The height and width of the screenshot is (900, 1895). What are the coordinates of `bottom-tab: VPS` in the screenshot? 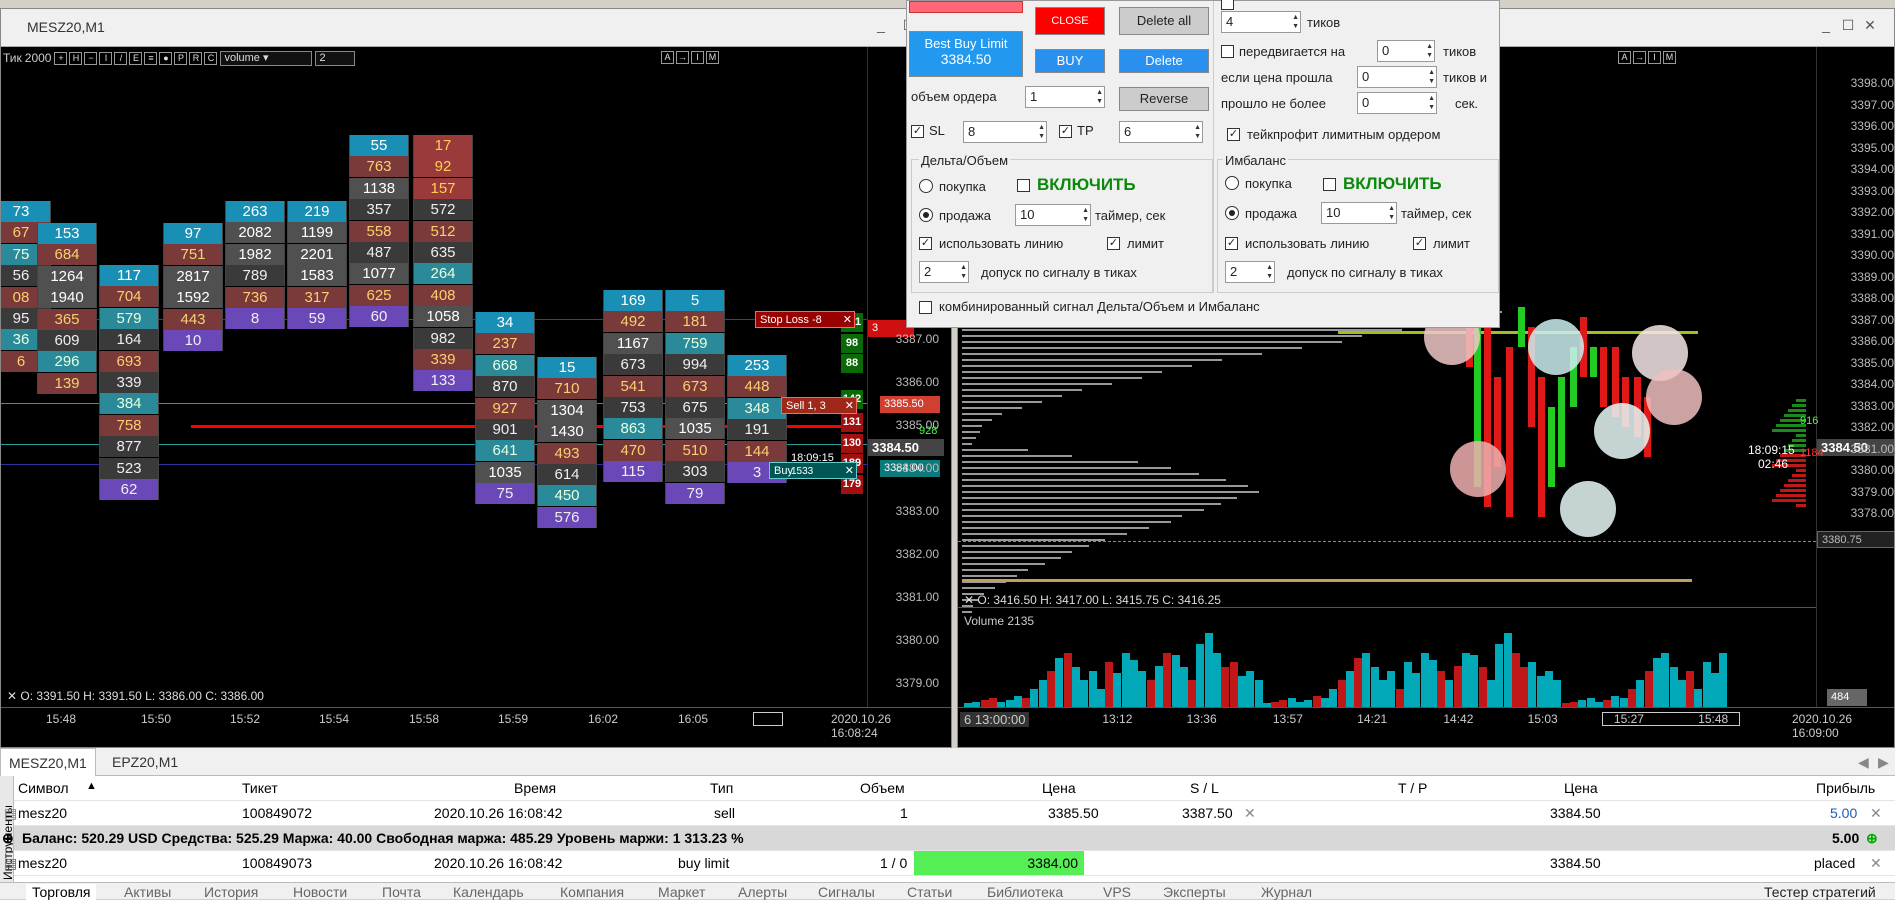 It's located at (1117, 892).